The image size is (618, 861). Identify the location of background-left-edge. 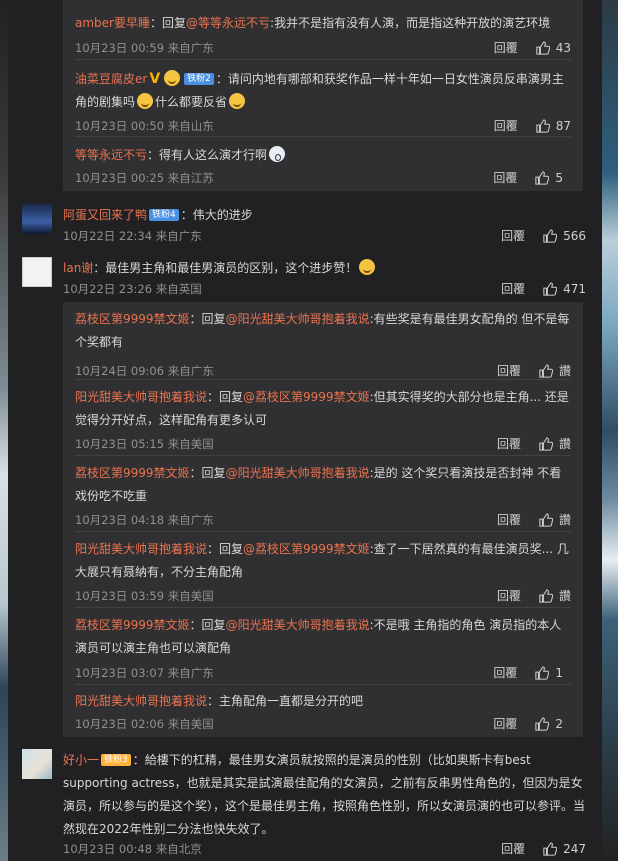
(4, 430).